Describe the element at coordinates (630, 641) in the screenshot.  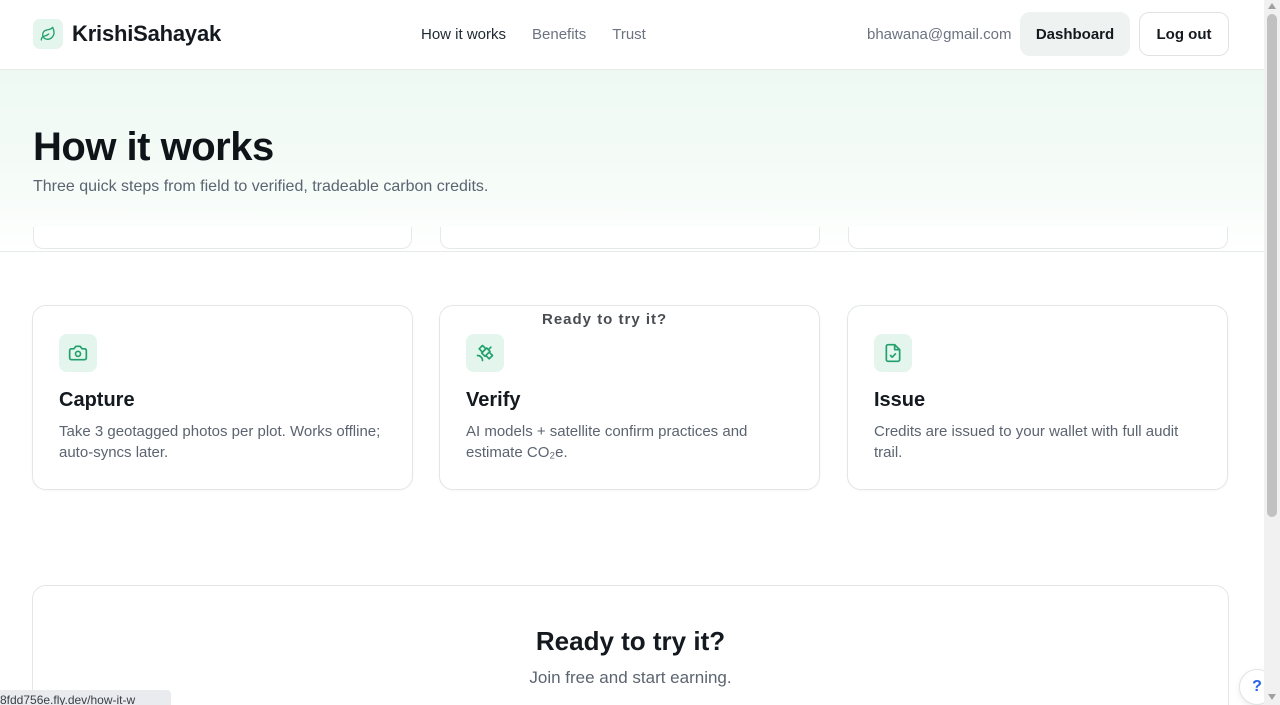
I see `cta-title: Ready to try it?` at that location.